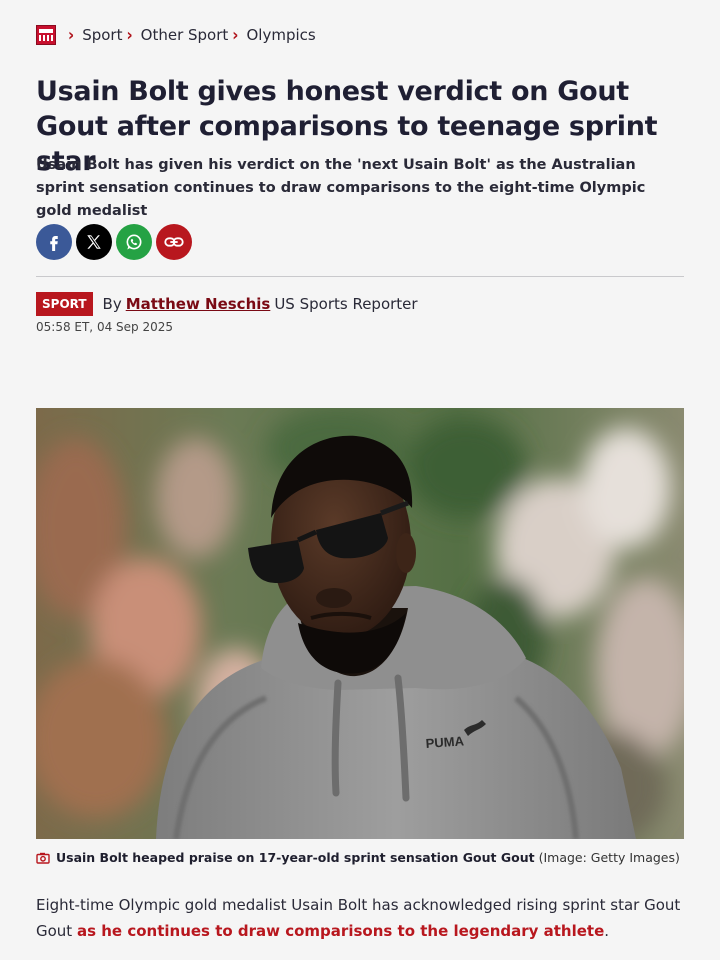  I want to click on x-icon, so click(94, 242).